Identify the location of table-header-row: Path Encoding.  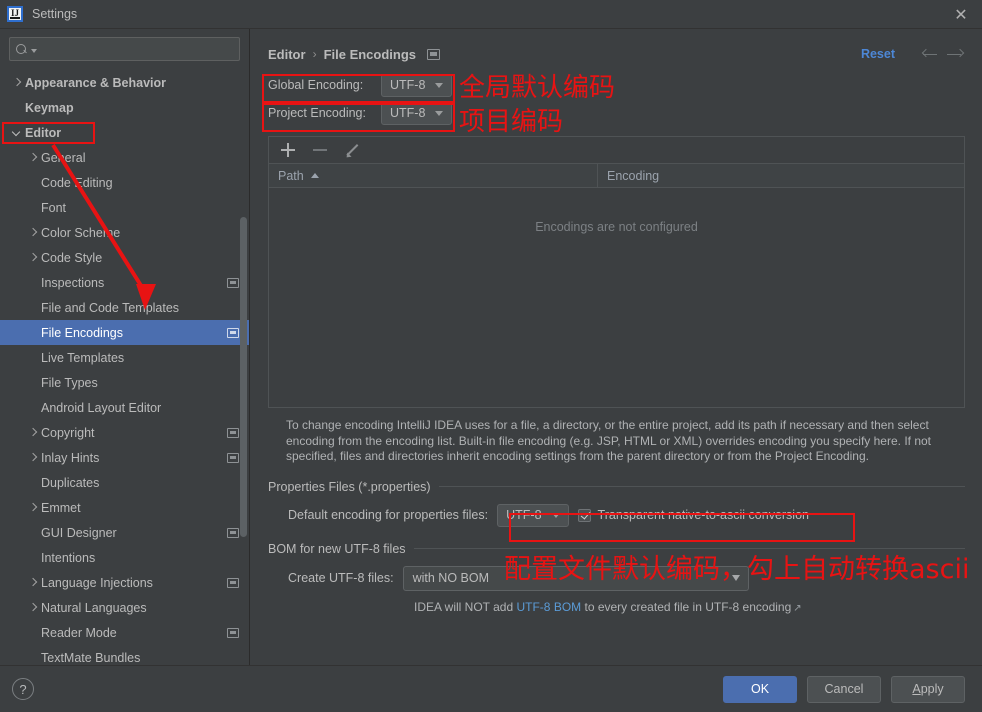
(616, 176).